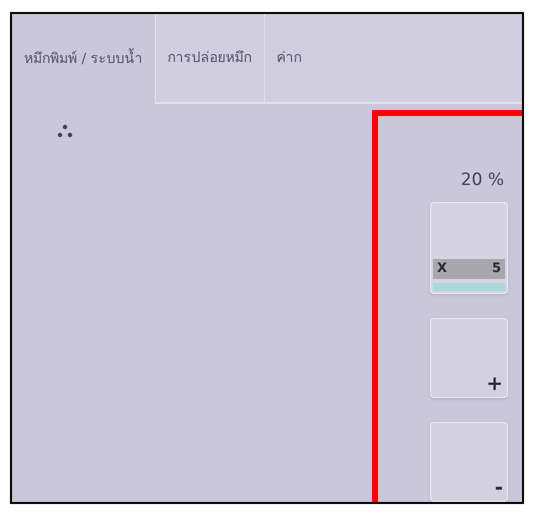 The image size is (534, 514). What do you see at coordinates (469, 462) in the screenshot?
I see `minus-button: -` at bounding box center [469, 462].